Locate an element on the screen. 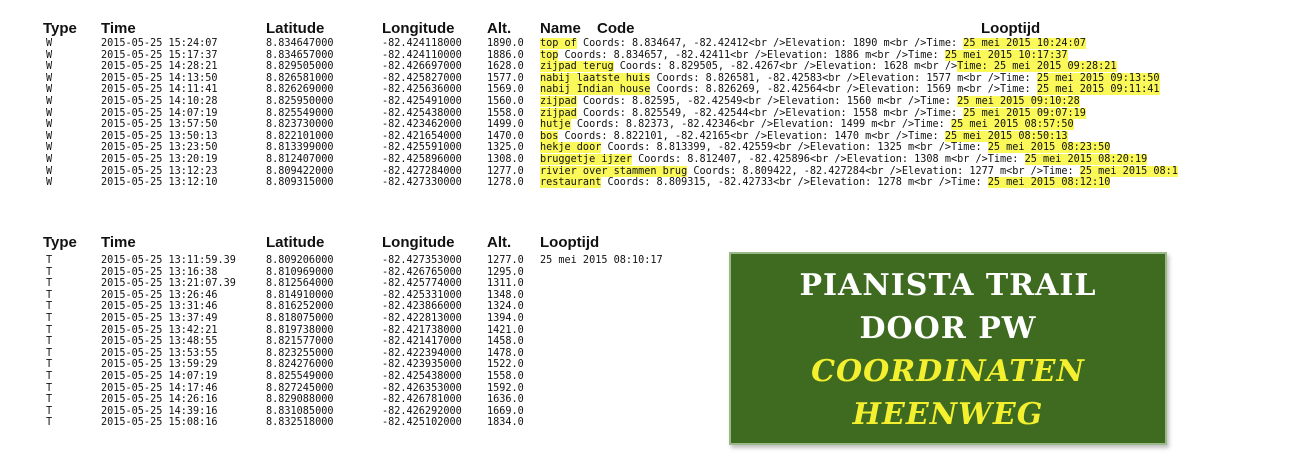  alt-cell: 1278.0 is located at coordinates (505, 183).